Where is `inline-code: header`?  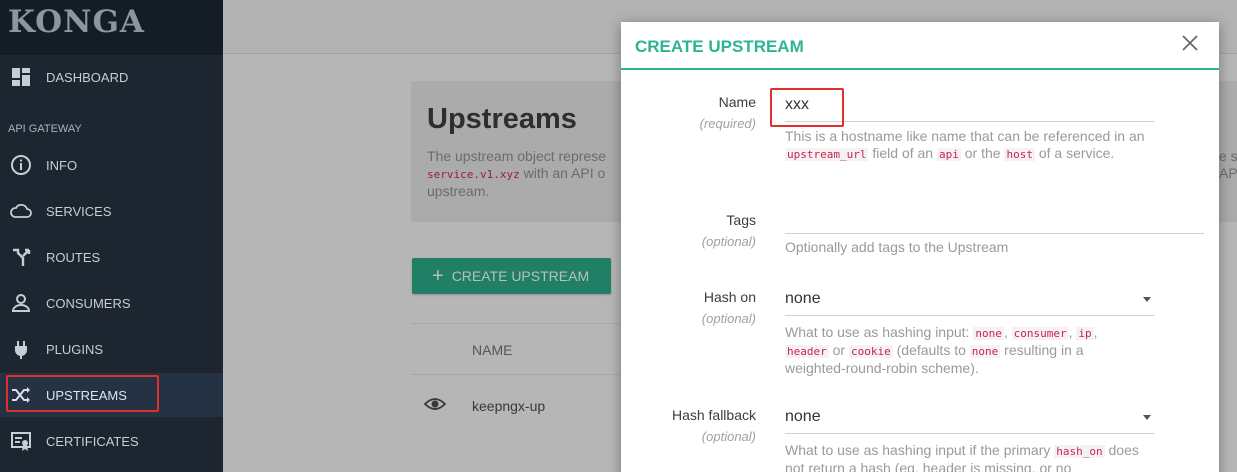 inline-code: header is located at coordinates (807, 351).